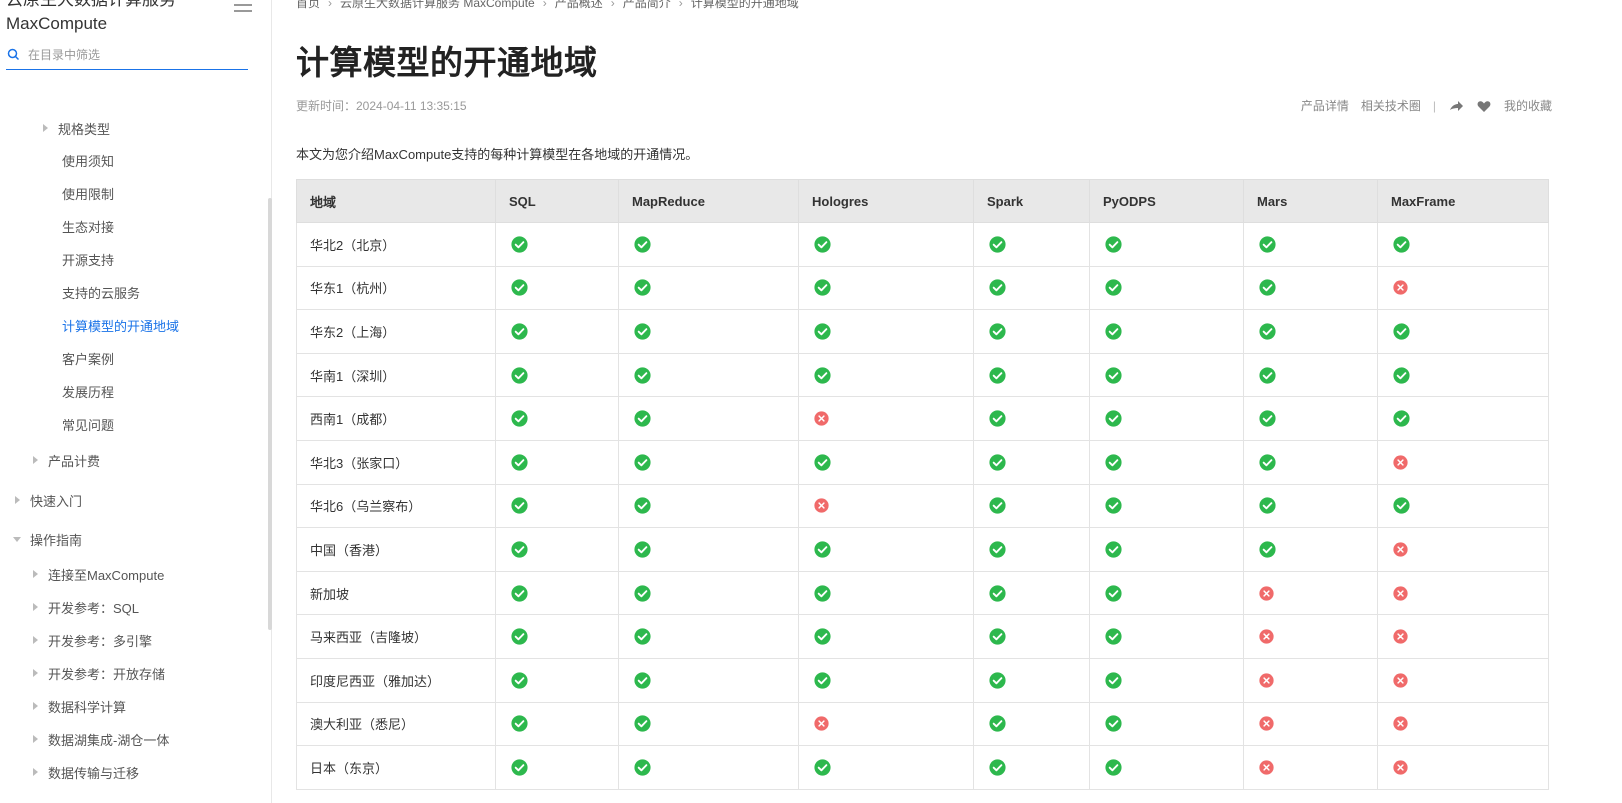  Describe the element at coordinates (396, 201) in the screenshot. I see `column-header: 地域` at that location.